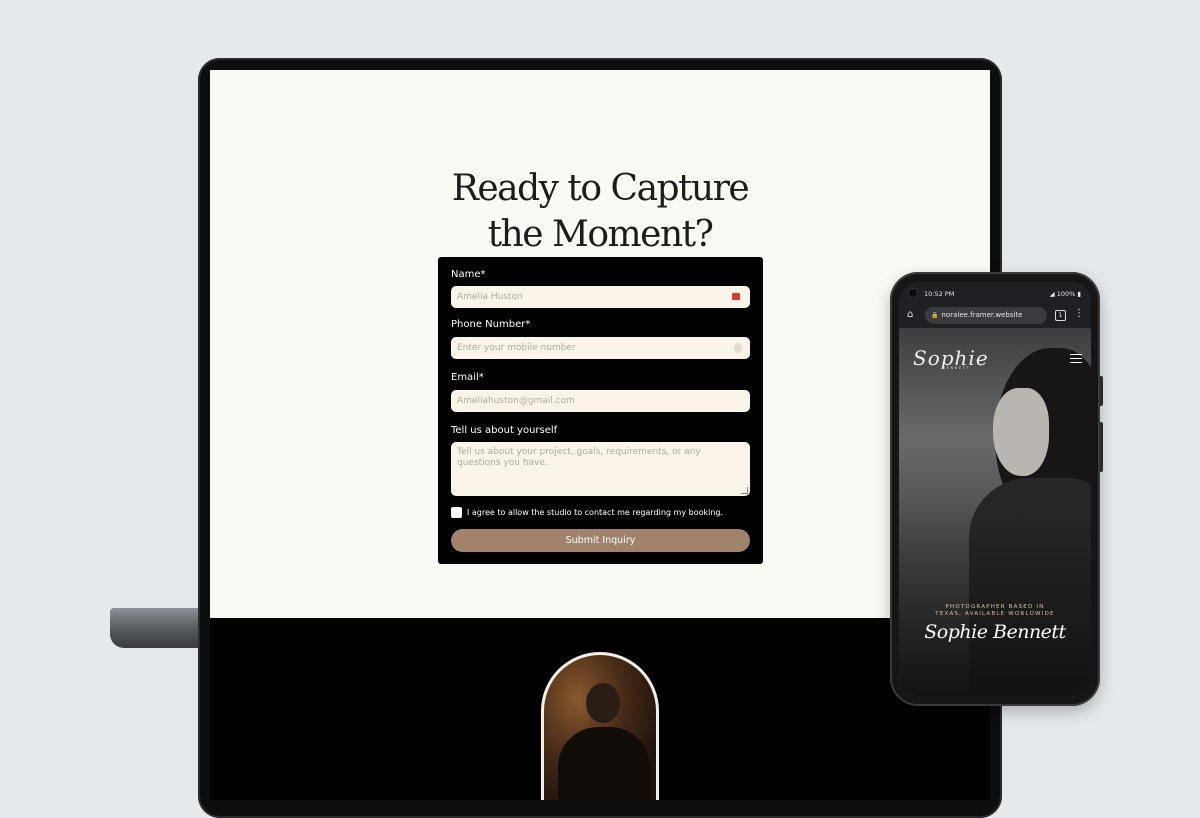 The height and width of the screenshot is (818, 1200). Describe the element at coordinates (468, 274) in the screenshot. I see `name-label: Name*` at that location.